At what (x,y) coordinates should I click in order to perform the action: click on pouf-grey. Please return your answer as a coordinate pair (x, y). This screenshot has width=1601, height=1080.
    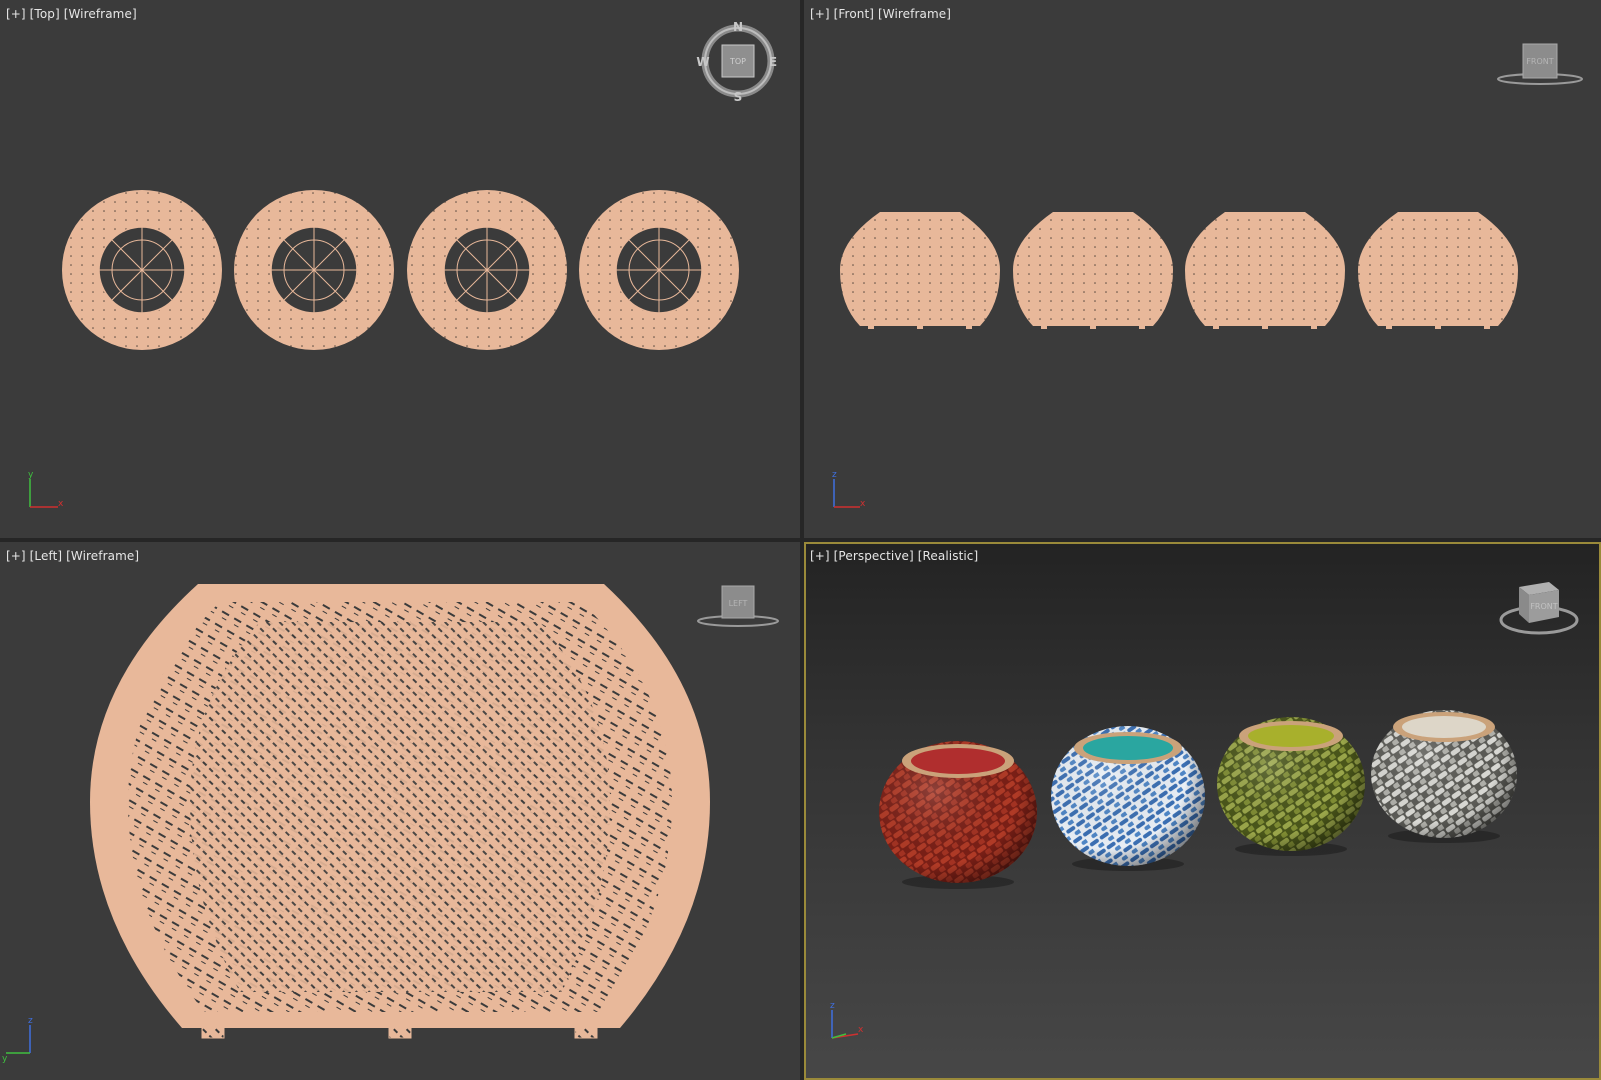
    Looking at the image, I should click on (1444, 776).